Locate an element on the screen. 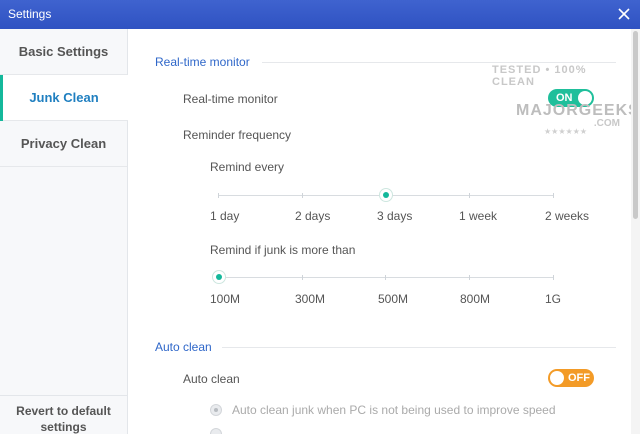 Image resolution: width=640 pixels, height=434 pixels. sidebar-item-junk-clean: Junk Clean is located at coordinates (64, 98).